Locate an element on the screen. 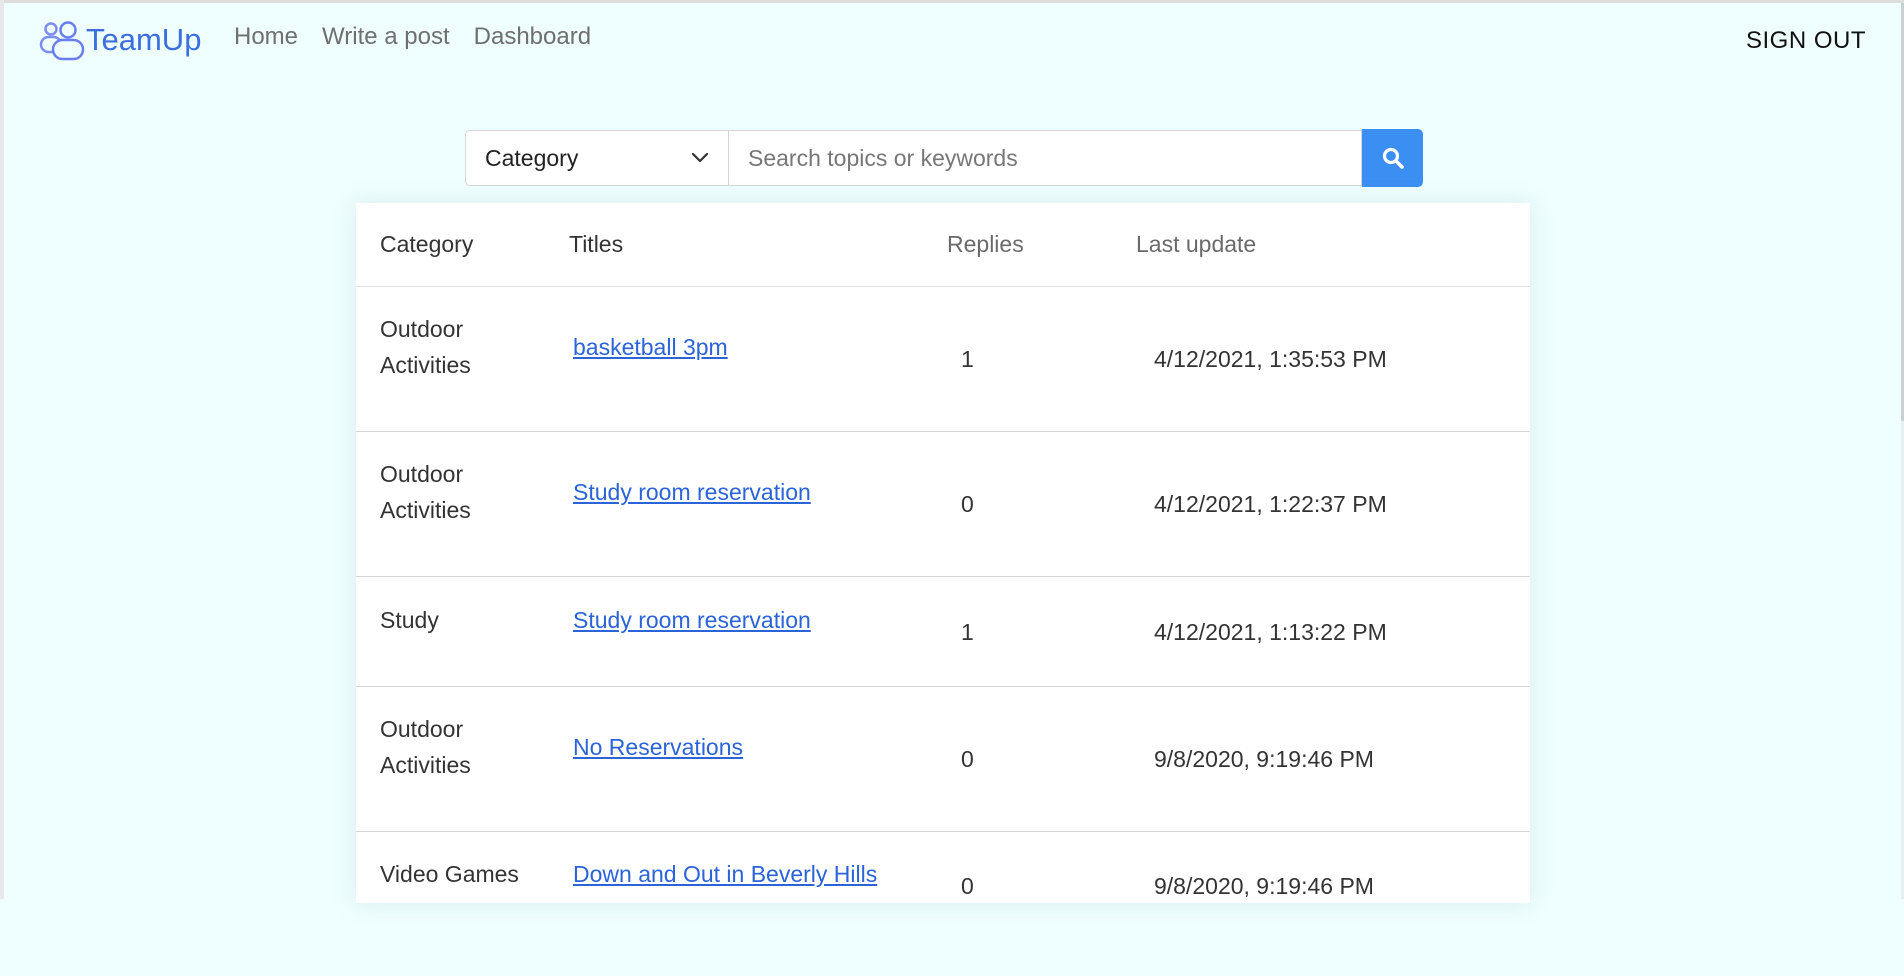  row-last-update: 4/12/2021, 1:13:22 PM is located at coordinates (1270, 632).